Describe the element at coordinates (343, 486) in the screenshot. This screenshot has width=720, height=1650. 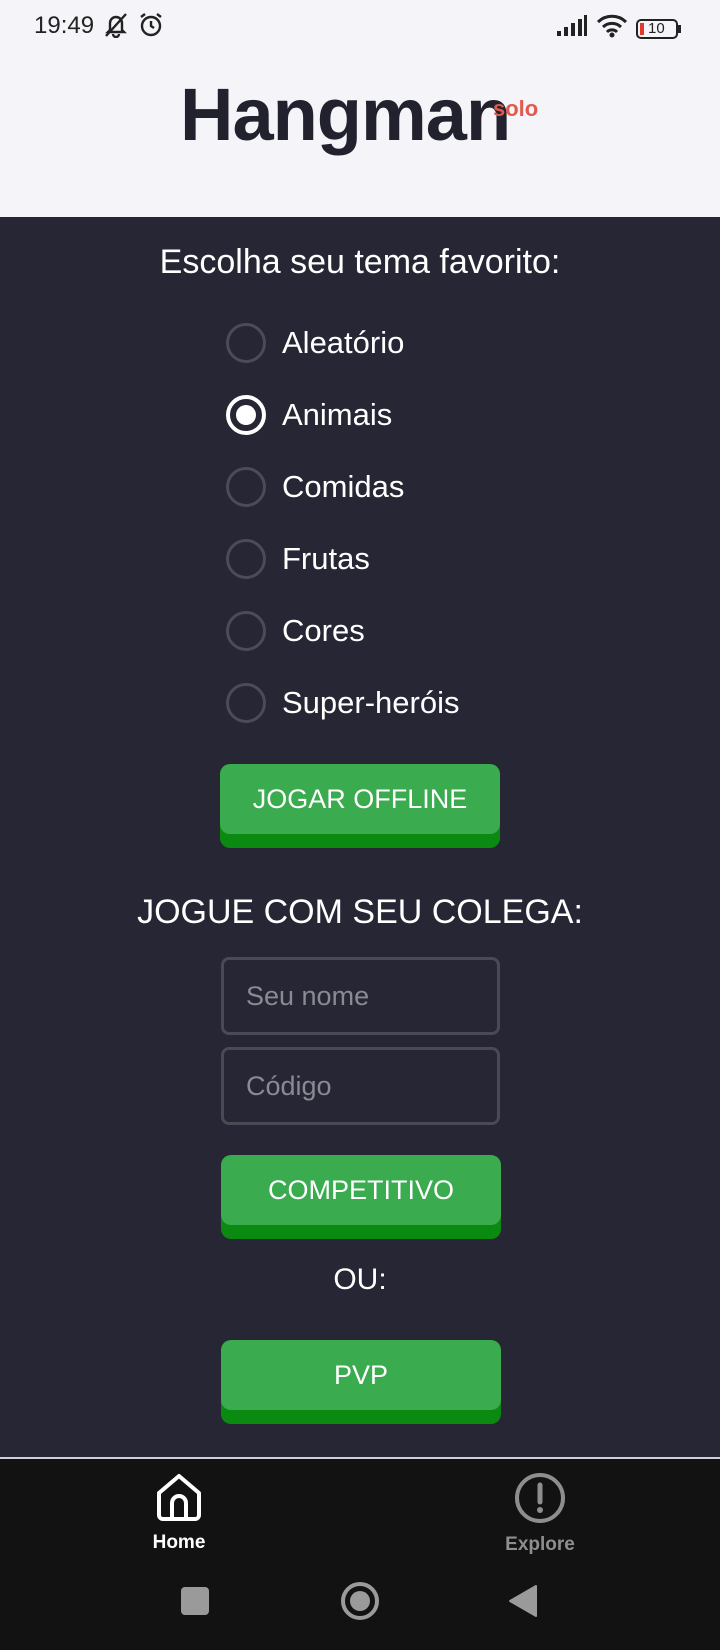
I see `theme-option-label: Comidas` at that location.